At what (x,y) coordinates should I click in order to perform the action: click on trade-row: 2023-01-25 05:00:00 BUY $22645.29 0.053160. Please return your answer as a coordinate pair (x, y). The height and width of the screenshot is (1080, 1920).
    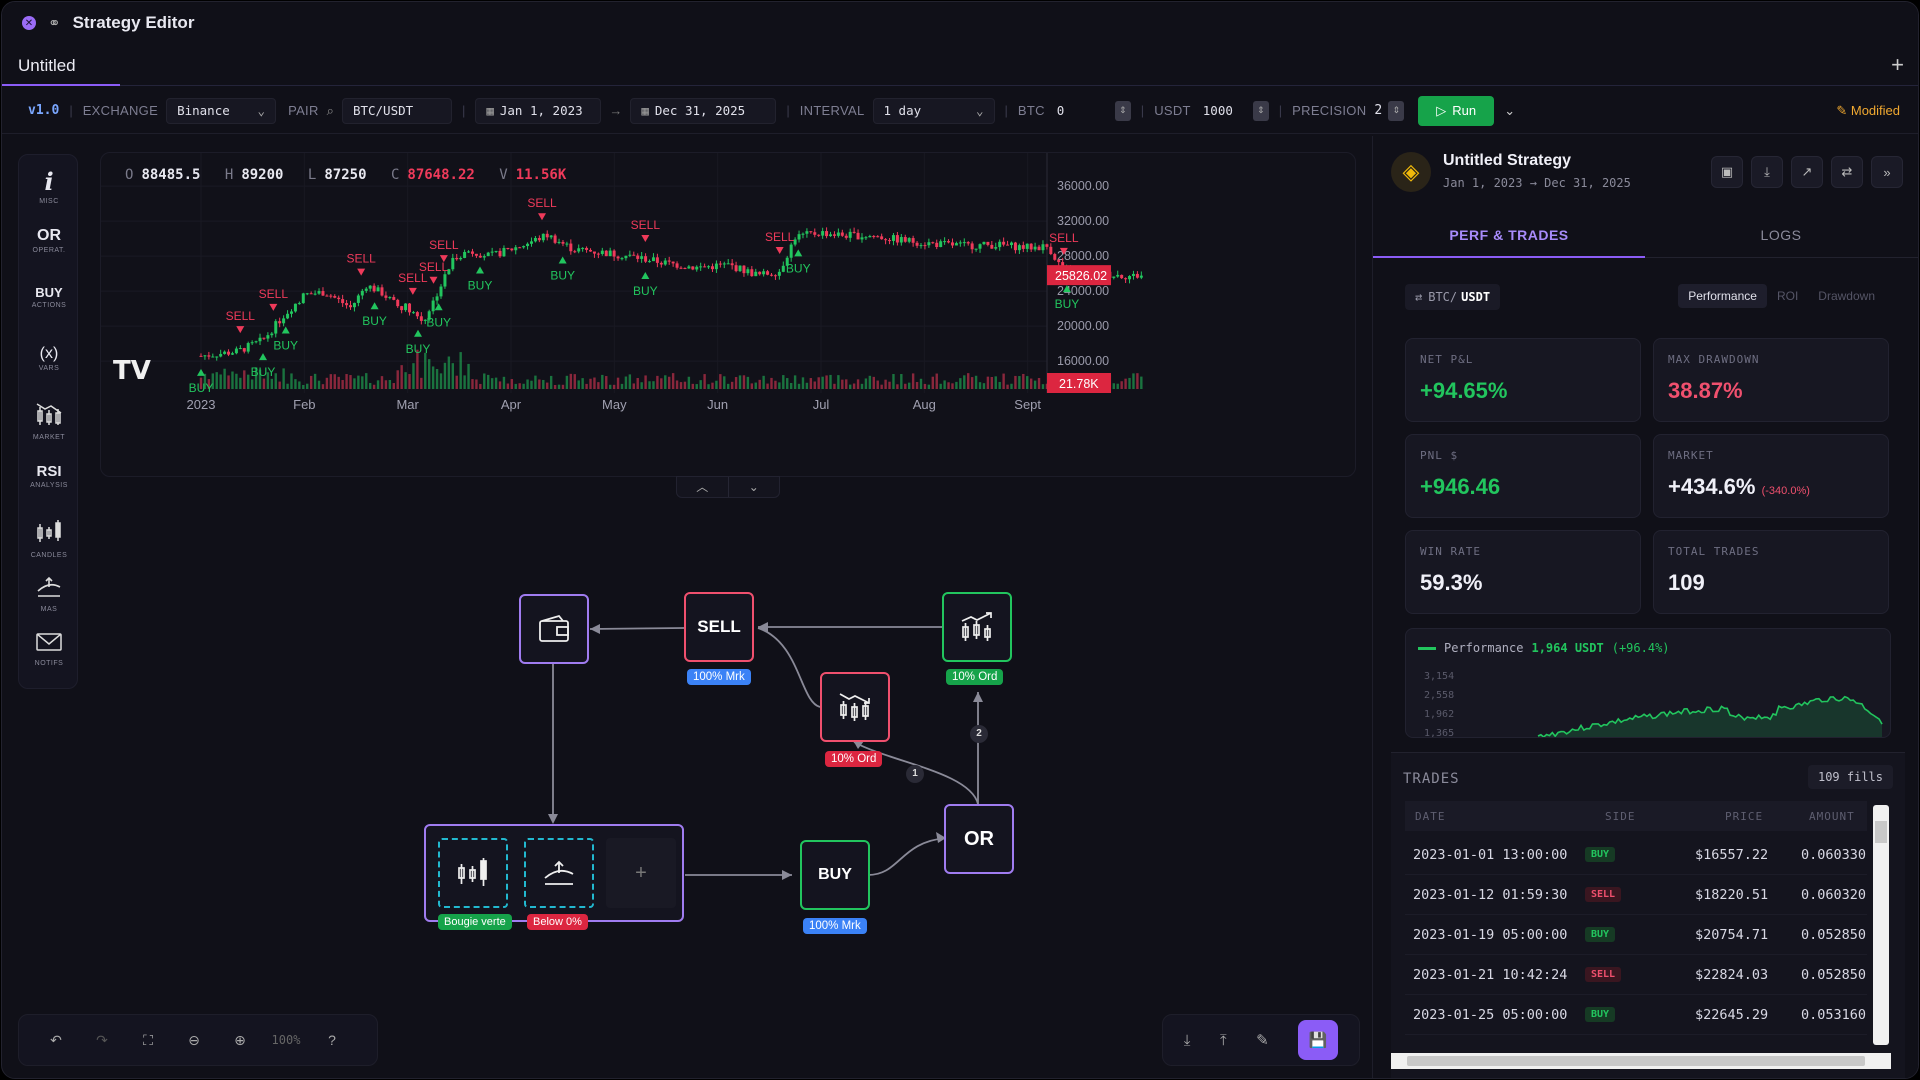
    Looking at the image, I should click on (1636, 1015).